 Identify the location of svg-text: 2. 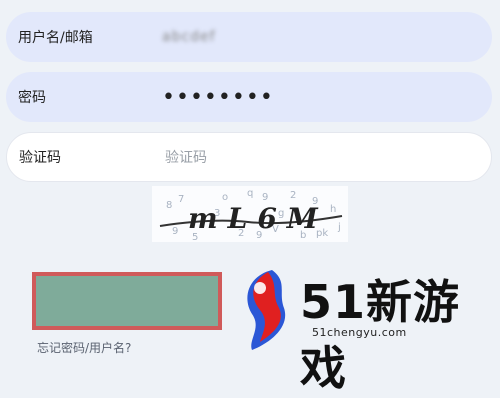
(293, 195).